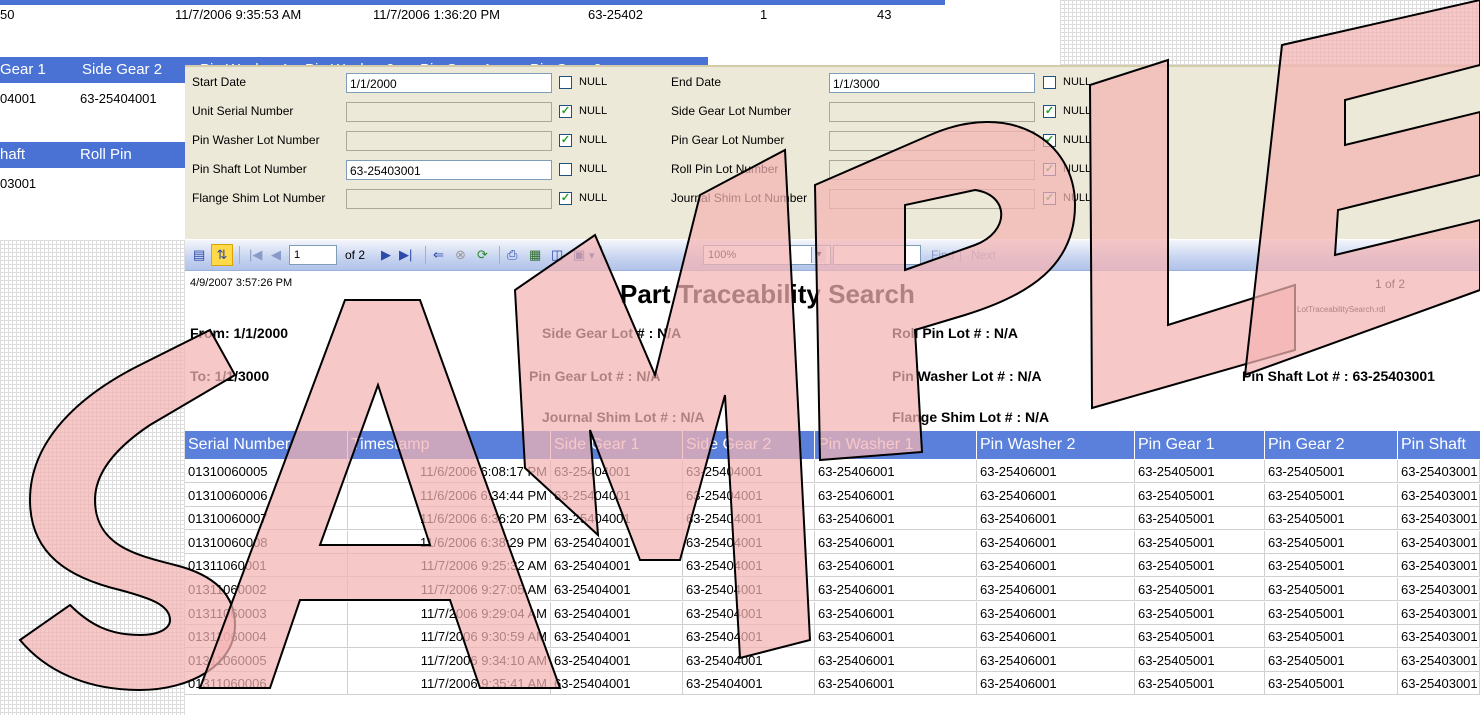 The height and width of the screenshot is (715, 1480). I want to click on flange-shim-null-checkbox: ✓, so click(565, 198).